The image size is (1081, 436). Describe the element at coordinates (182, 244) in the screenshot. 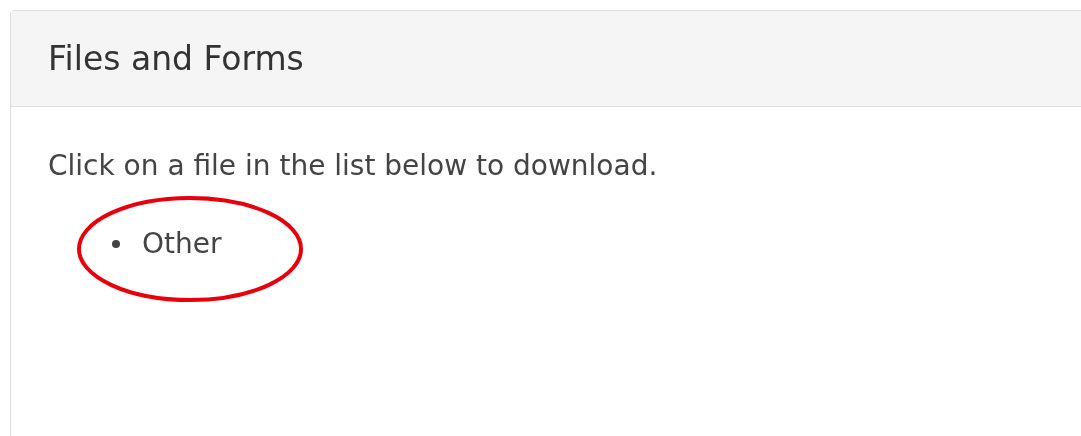

I see `file-link: Other` at that location.